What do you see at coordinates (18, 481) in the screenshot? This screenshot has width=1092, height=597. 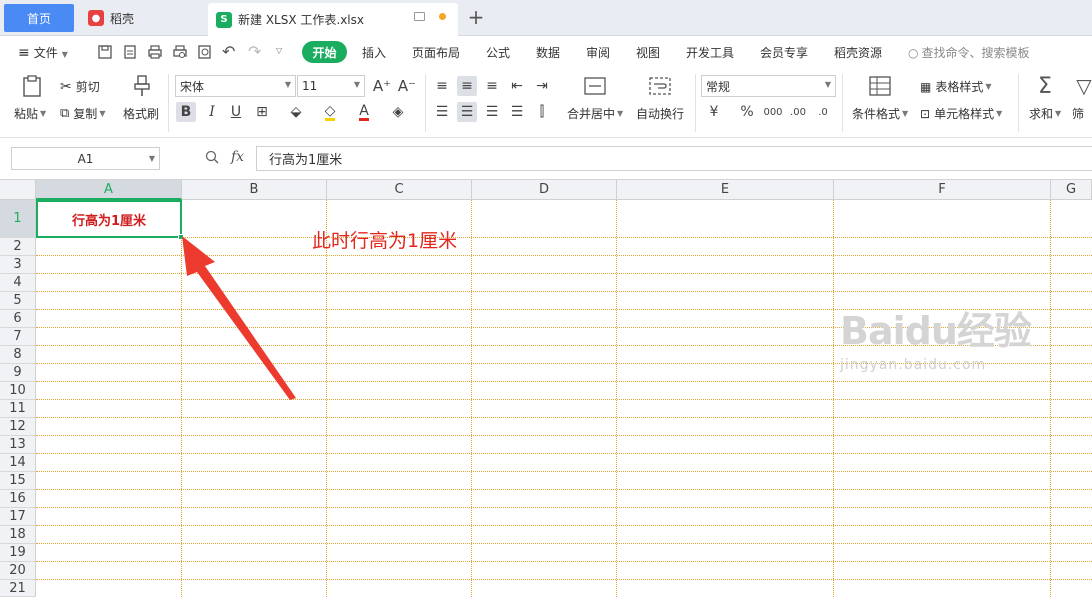 I see `row-header-15: 15` at bounding box center [18, 481].